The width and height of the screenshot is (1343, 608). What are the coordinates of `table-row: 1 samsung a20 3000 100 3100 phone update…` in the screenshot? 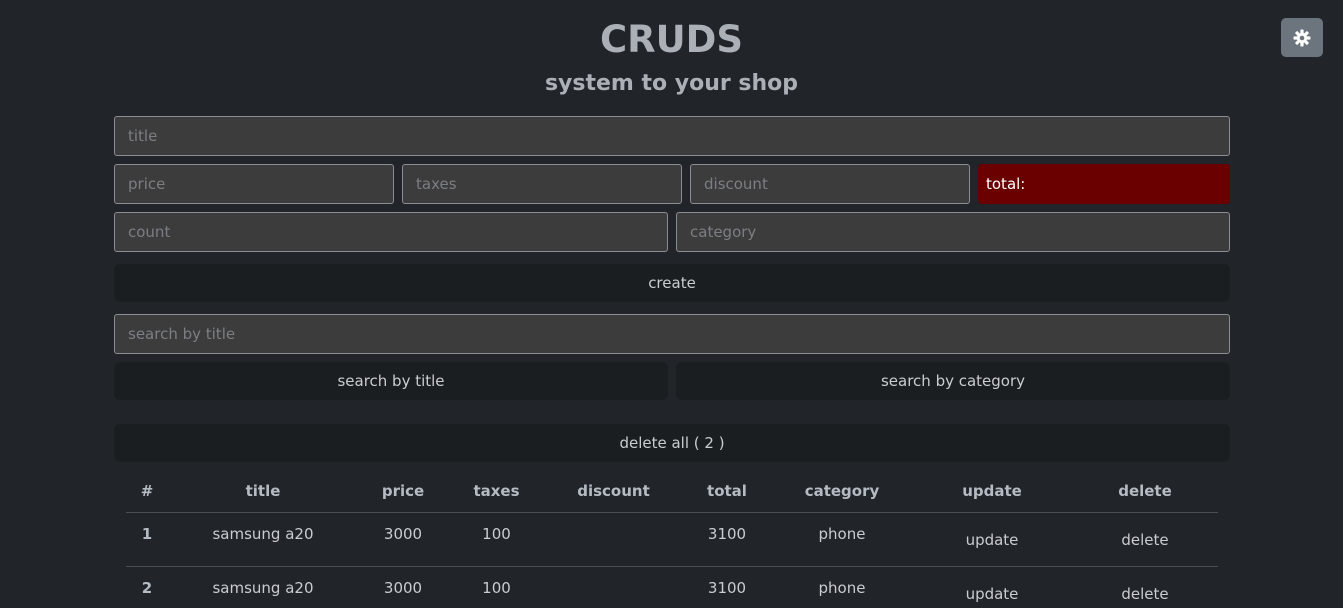 It's located at (672, 539).